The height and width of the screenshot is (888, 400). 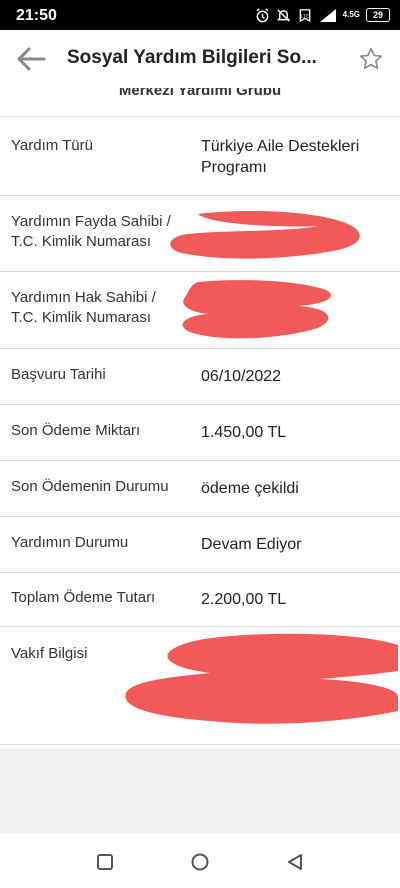 I want to click on recent-apps-icon, so click(x=105, y=862).